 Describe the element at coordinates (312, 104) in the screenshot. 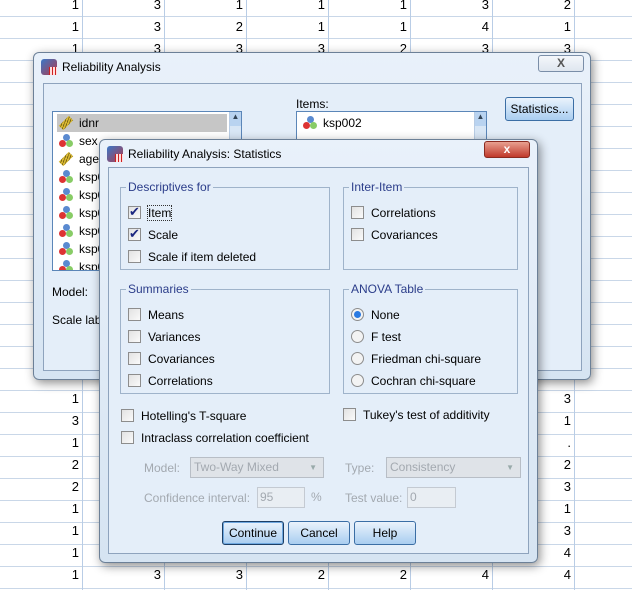

I see `items-label: Items:` at that location.